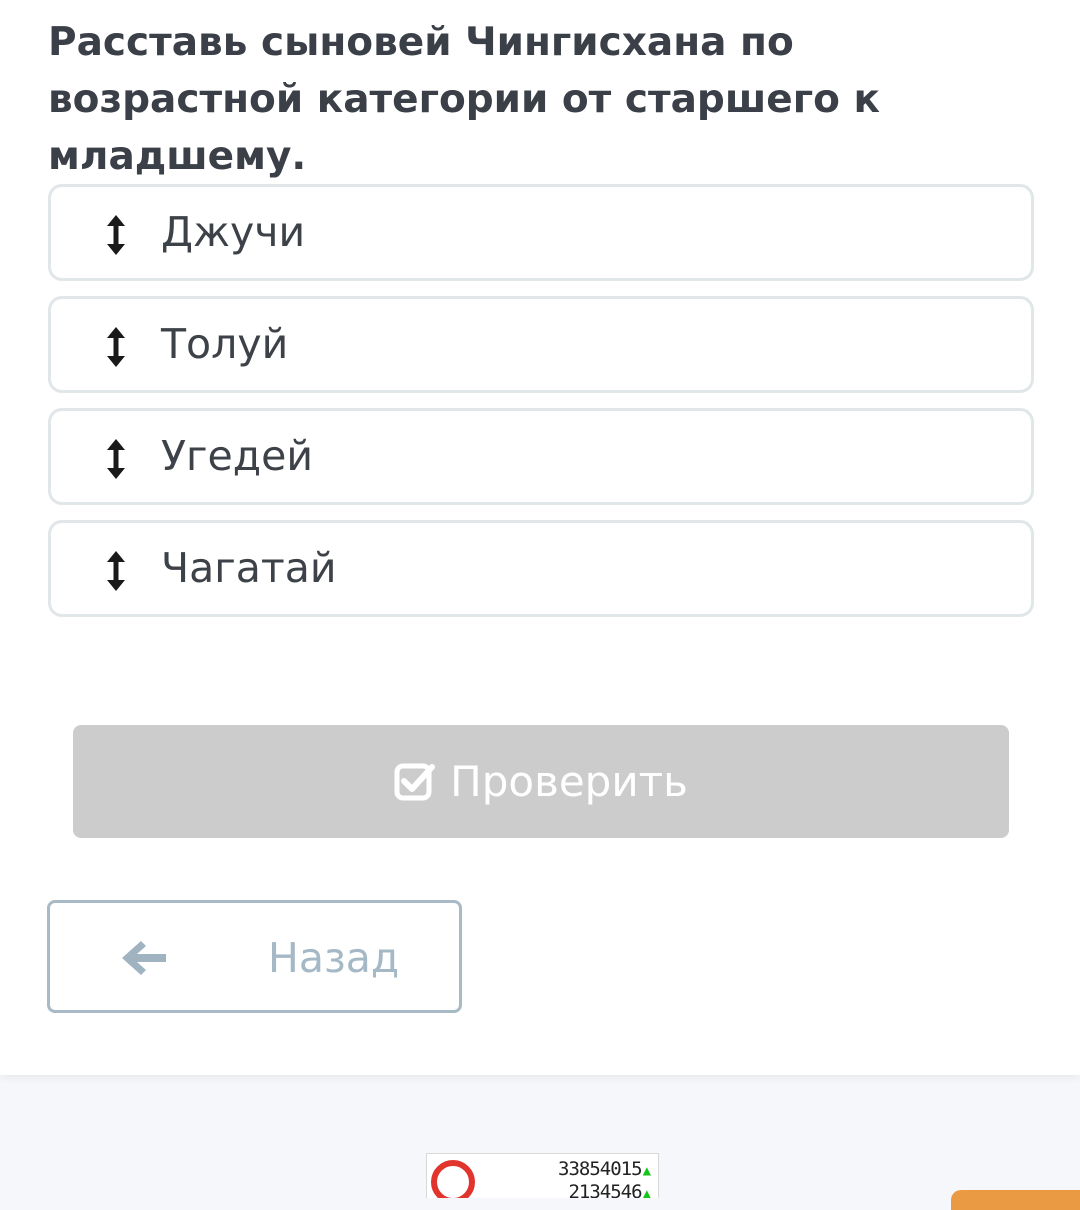  What do you see at coordinates (569, 781) in the screenshot?
I see `check-button-label: Проверить` at bounding box center [569, 781].